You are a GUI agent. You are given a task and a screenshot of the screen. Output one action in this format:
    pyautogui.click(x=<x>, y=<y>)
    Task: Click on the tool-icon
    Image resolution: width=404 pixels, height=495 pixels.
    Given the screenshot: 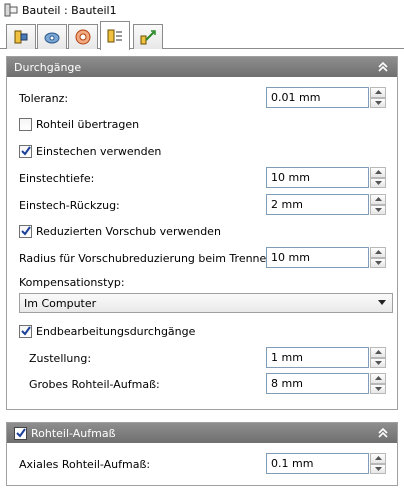 What is the action you would take?
    pyautogui.click(x=21, y=37)
    